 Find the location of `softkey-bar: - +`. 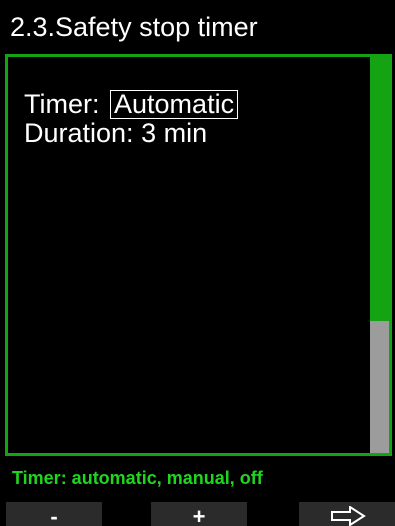

softkey-bar: - + is located at coordinates (197, 514).